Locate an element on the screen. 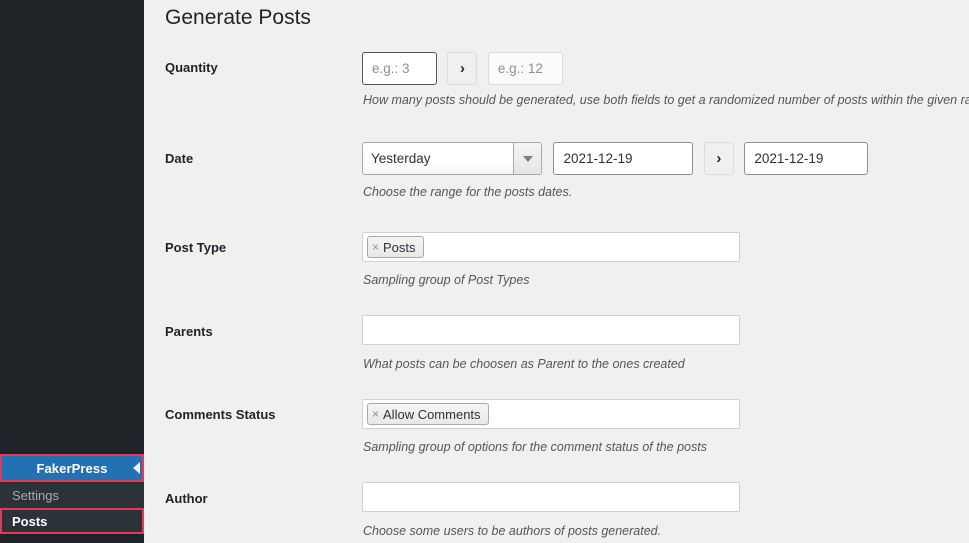 The image size is (969, 543). token-post-type: × Posts is located at coordinates (395, 247).